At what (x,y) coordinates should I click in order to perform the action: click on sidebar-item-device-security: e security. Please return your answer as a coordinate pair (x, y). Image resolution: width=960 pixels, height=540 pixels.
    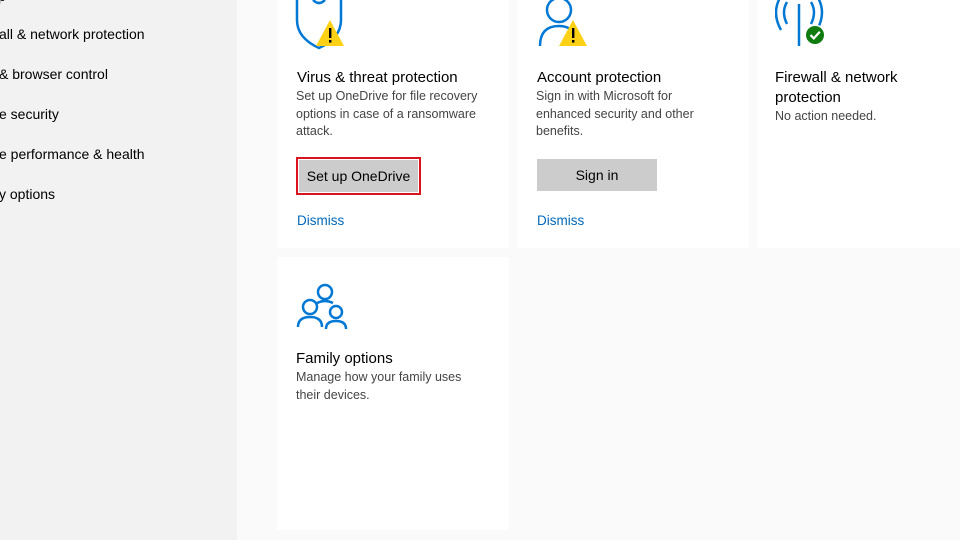
    Looking at the image, I should click on (29, 114).